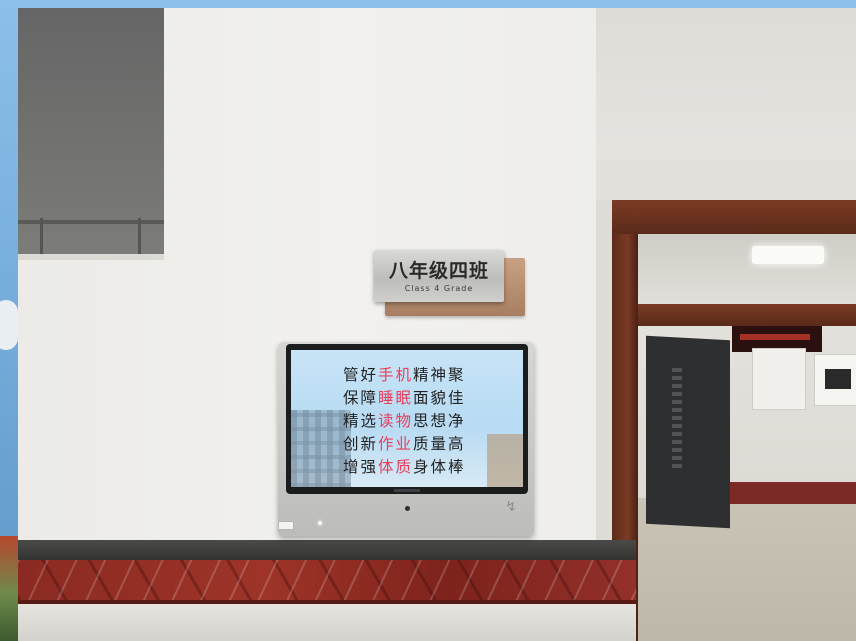  Describe the element at coordinates (734, 217) in the screenshot. I see `door-header` at that location.